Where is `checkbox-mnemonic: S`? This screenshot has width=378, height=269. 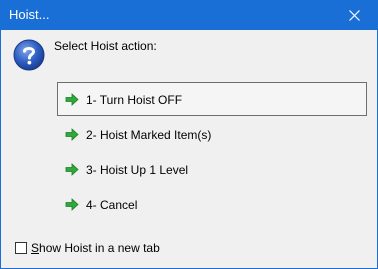
checkbox-mnemonic: S is located at coordinates (35, 248).